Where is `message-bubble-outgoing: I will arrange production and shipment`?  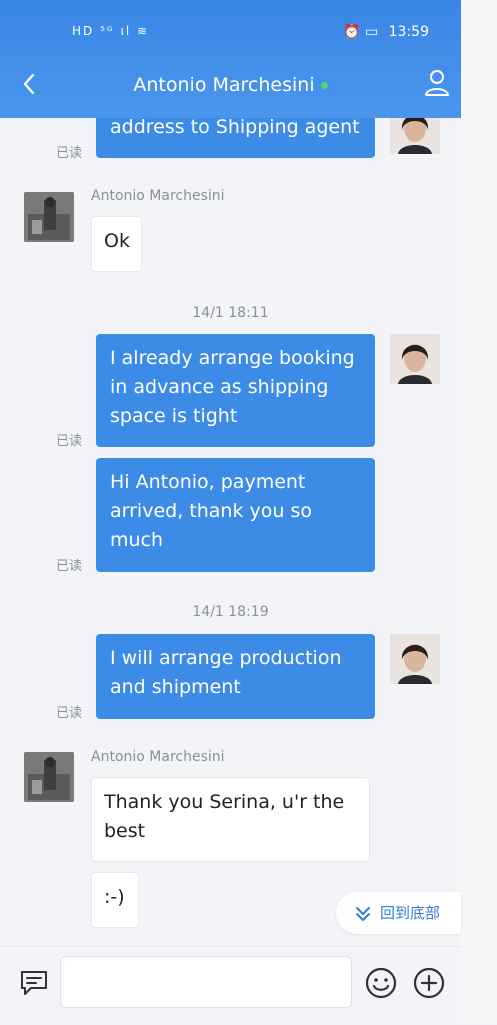
message-bubble-outgoing: I will arrange production and shipment is located at coordinates (235, 676).